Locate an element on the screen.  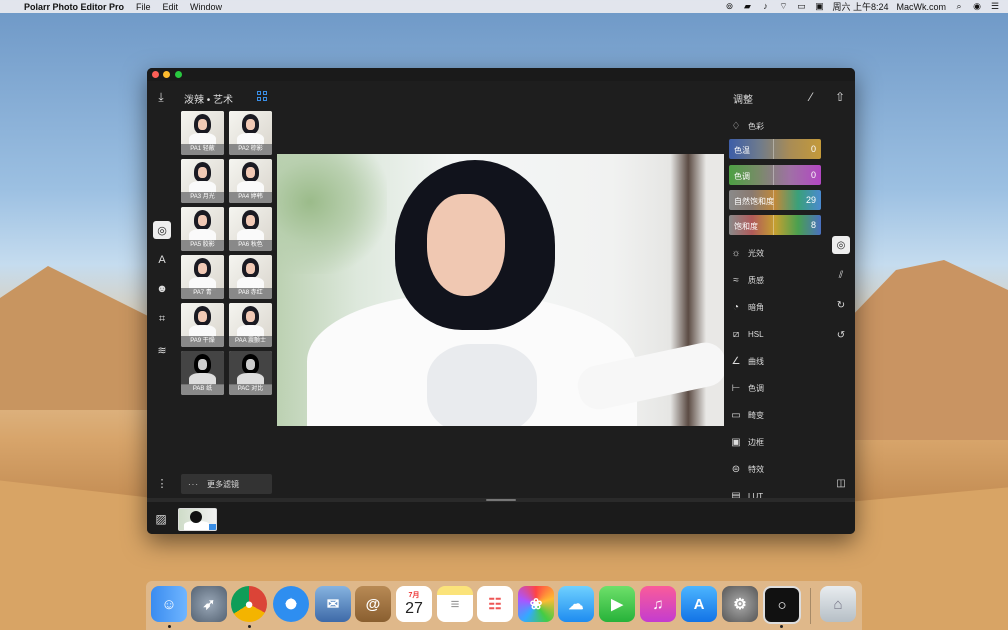
title-bar is located at coordinates (501, 74).